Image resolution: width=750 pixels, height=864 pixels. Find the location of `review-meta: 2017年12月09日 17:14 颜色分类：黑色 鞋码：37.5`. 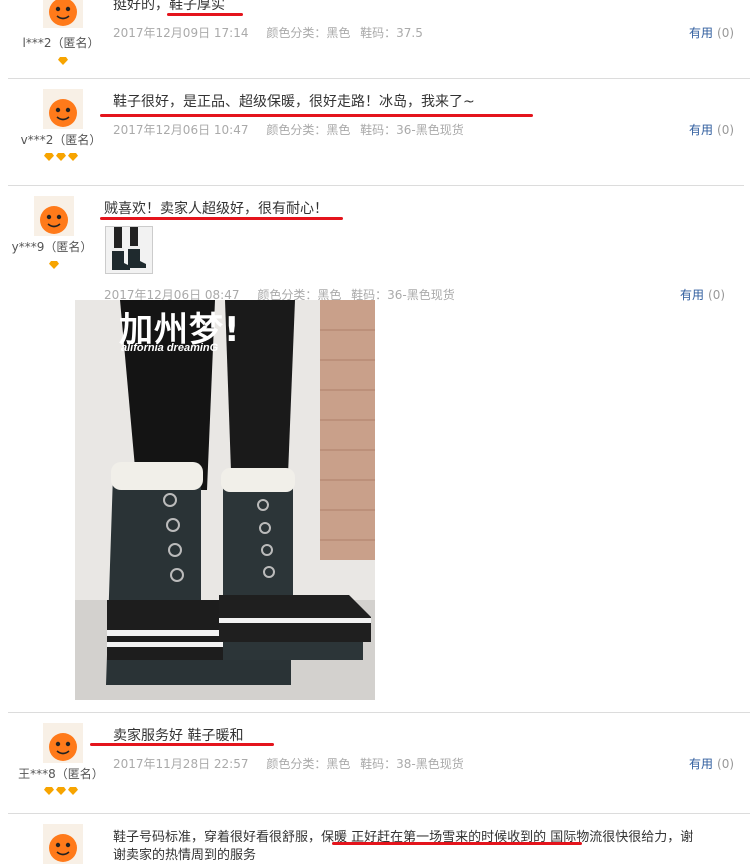

review-meta: 2017年12月09日 17:14 颜色分类：黑色 鞋码：37.5 is located at coordinates (275, 32).